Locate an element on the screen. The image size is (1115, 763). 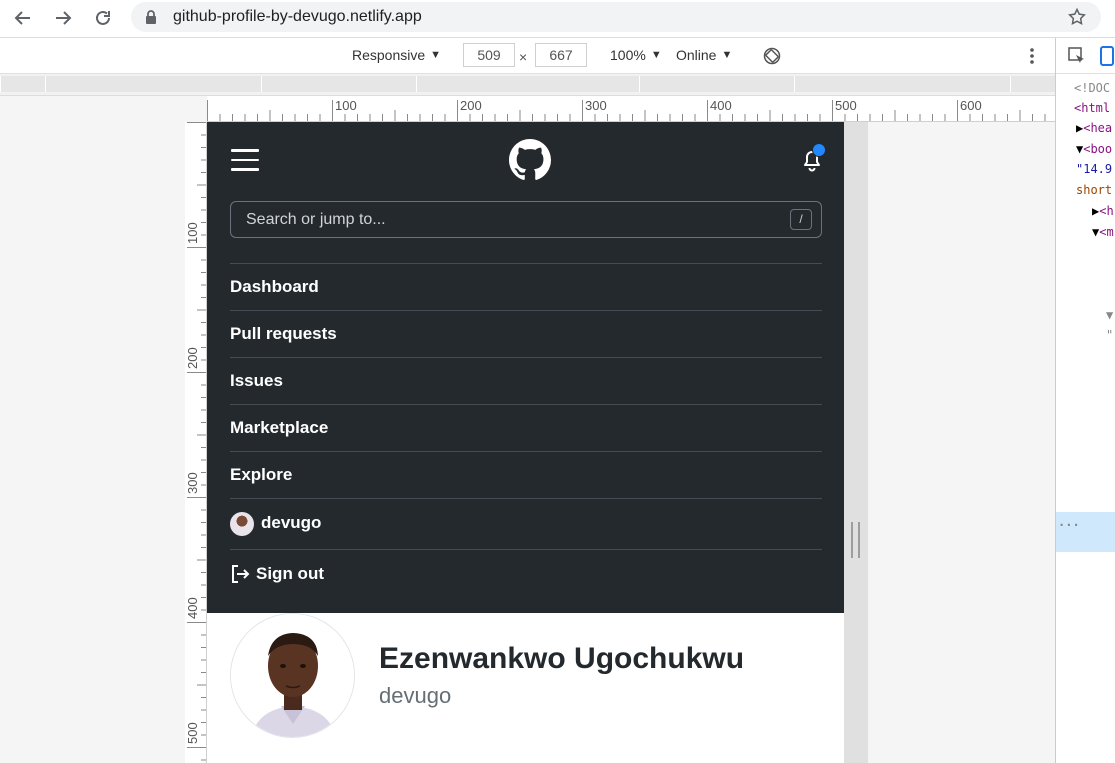
rotate-icon is located at coordinates (772, 56).